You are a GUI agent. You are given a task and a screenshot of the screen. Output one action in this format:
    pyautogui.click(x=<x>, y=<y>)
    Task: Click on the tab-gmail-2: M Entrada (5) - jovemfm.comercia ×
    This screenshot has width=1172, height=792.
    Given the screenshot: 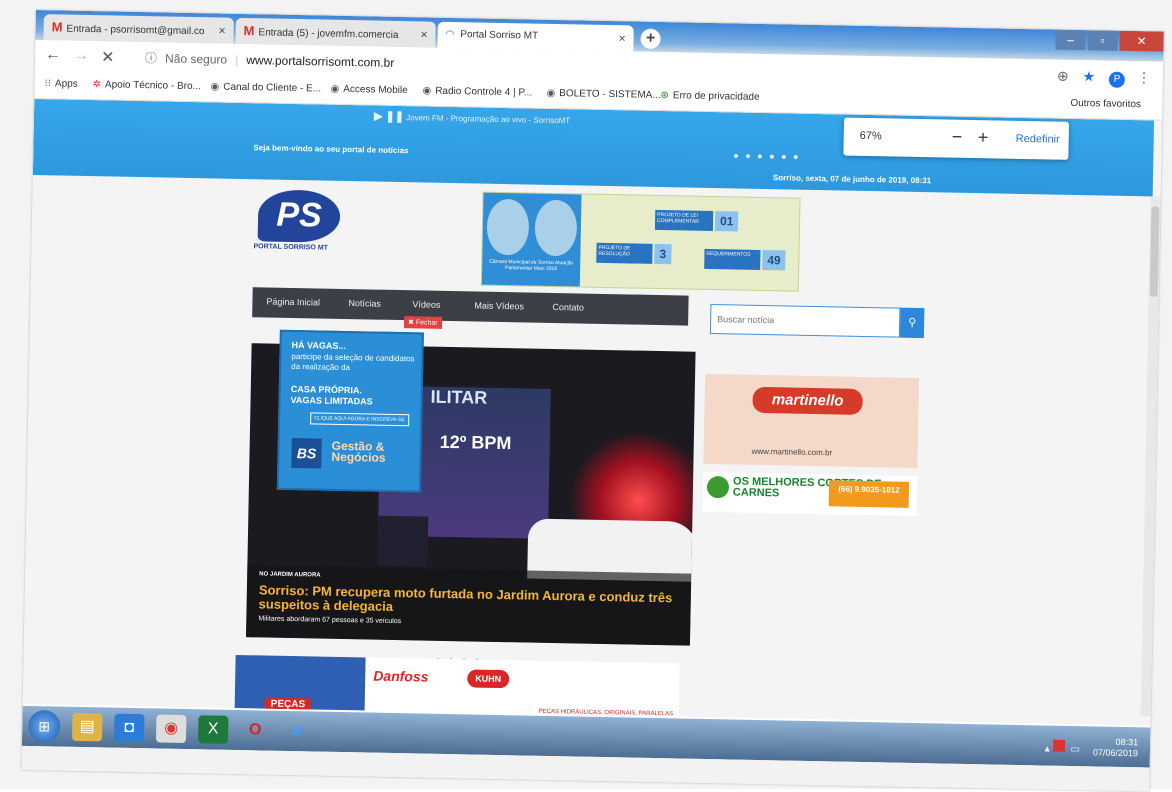 What is the action you would take?
    pyautogui.click(x=335, y=32)
    